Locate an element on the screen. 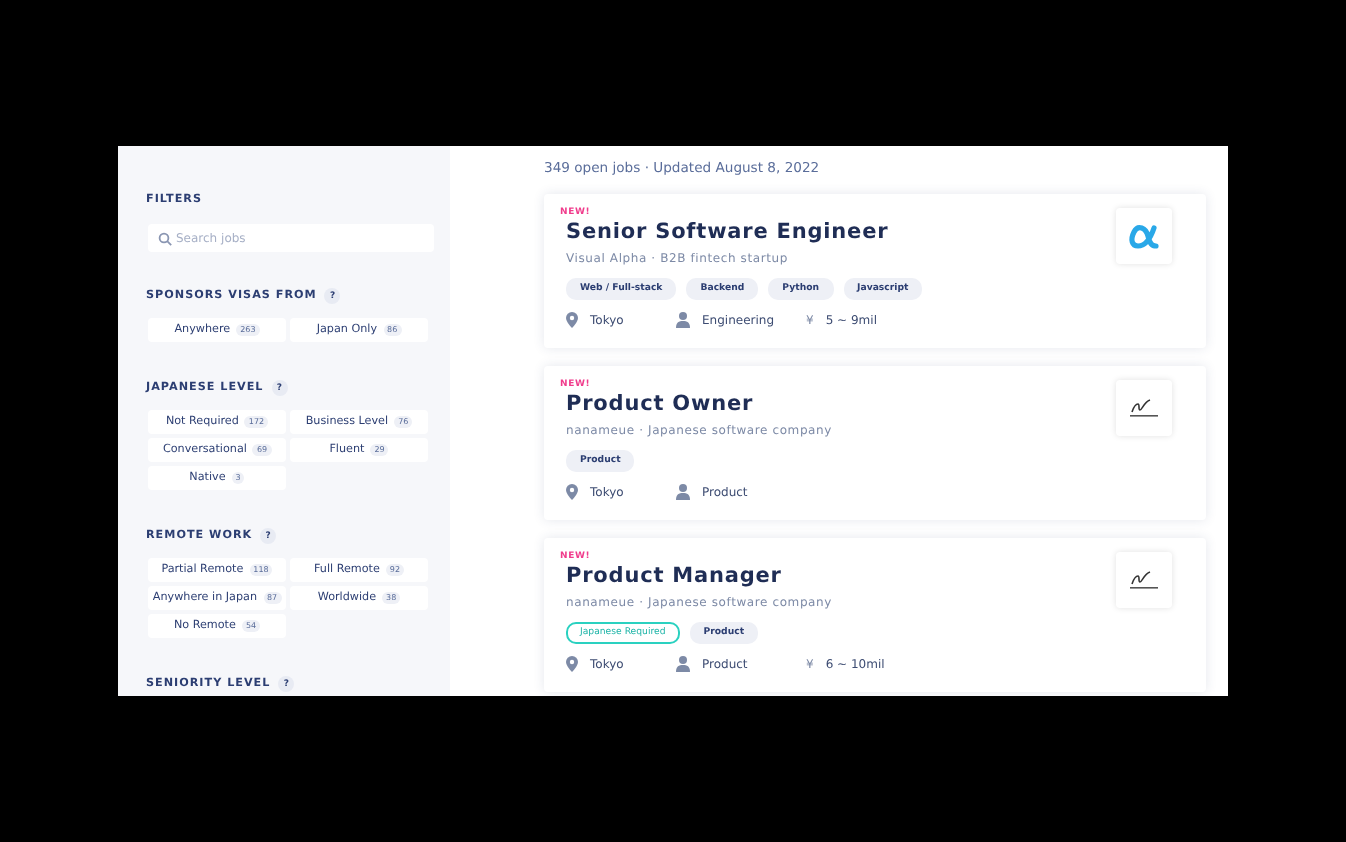  job-title: Senior Software Engineer is located at coordinates (744, 232).